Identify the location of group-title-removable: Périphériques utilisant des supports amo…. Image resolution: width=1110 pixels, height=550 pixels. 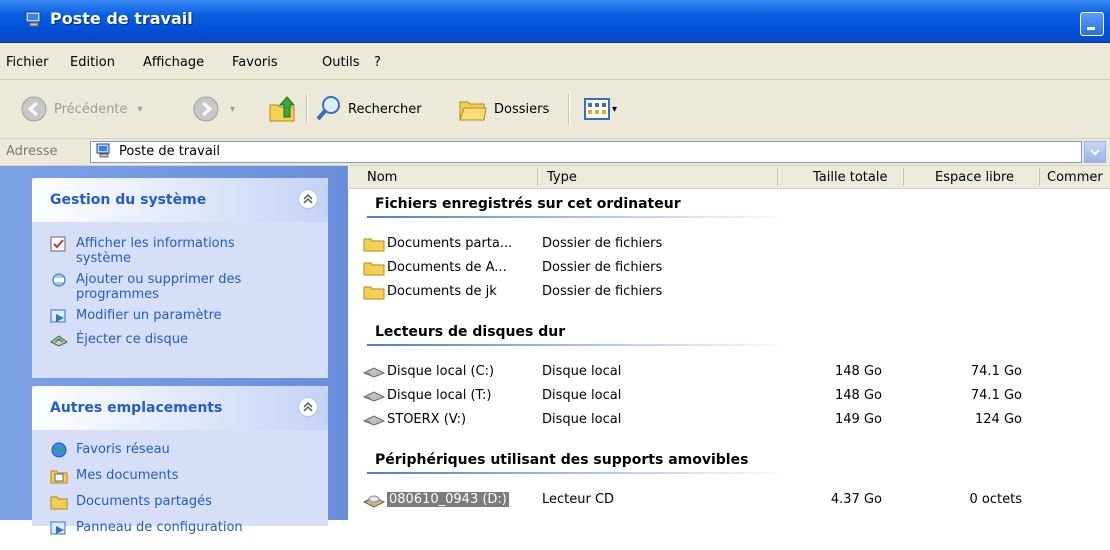
(562, 460).